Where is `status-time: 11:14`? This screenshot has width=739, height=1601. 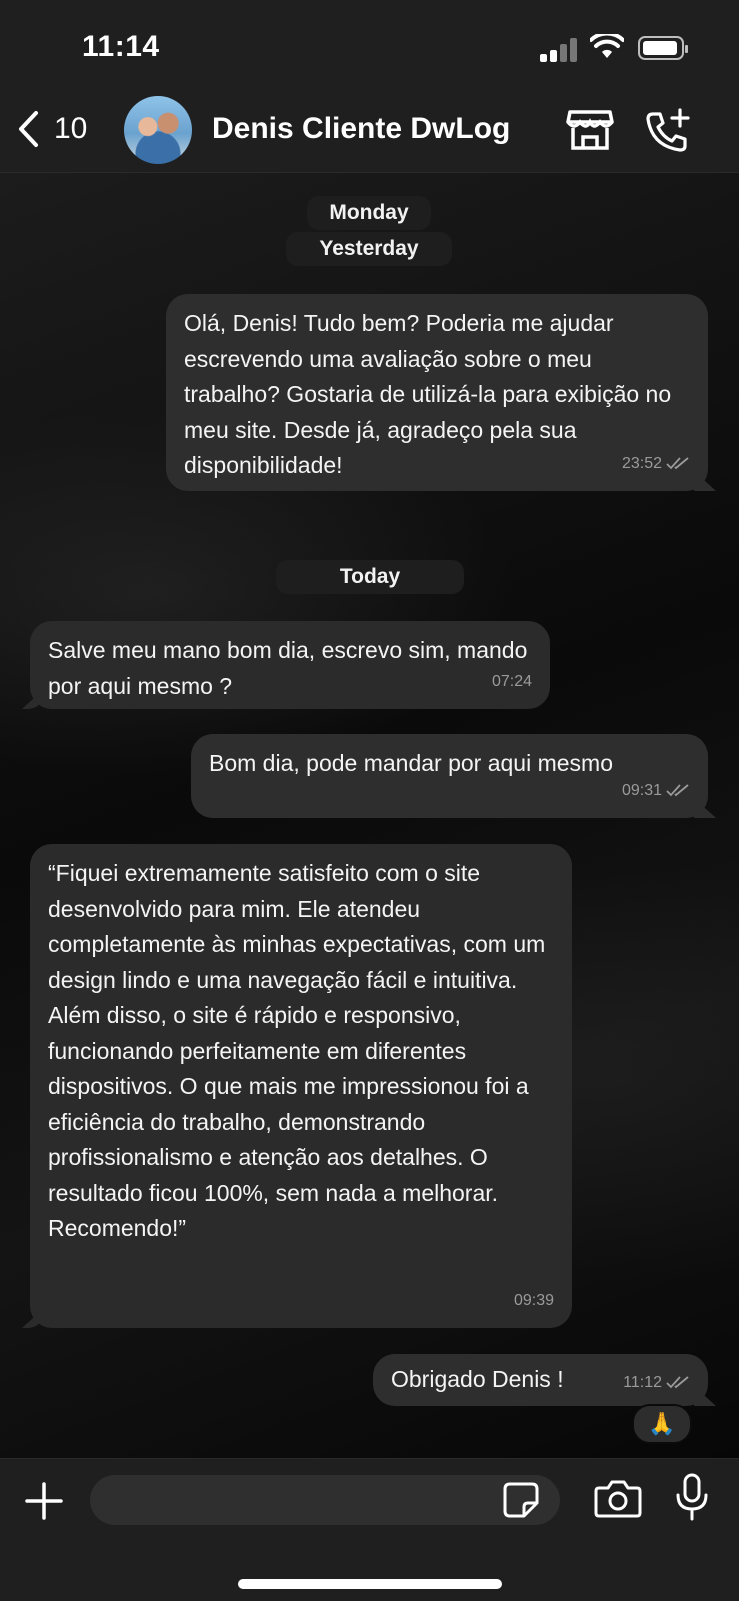
status-time: 11:14 is located at coordinates (121, 46).